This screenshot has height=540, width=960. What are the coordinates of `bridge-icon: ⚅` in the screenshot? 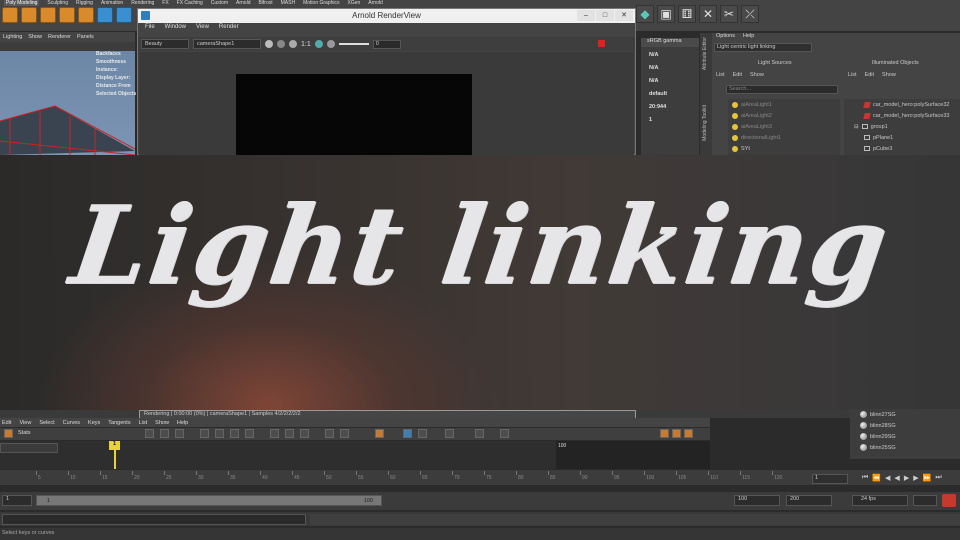 It's located at (687, 14).